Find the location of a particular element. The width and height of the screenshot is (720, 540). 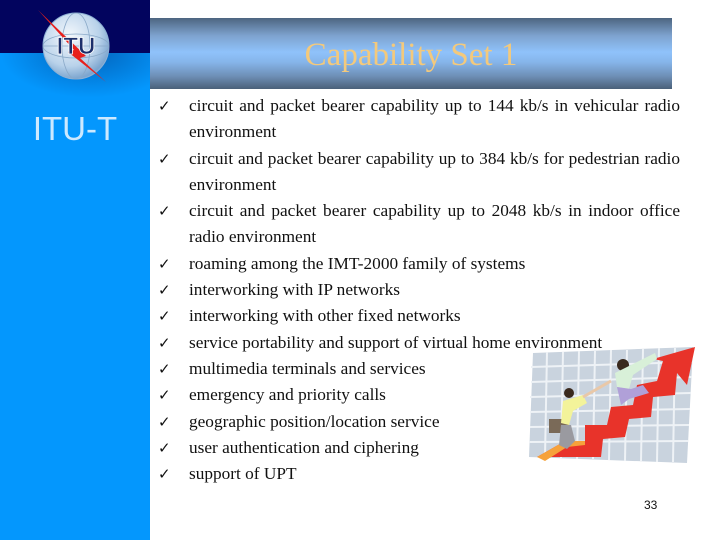

title-bar: Capability Set 1 is located at coordinates (411, 53).